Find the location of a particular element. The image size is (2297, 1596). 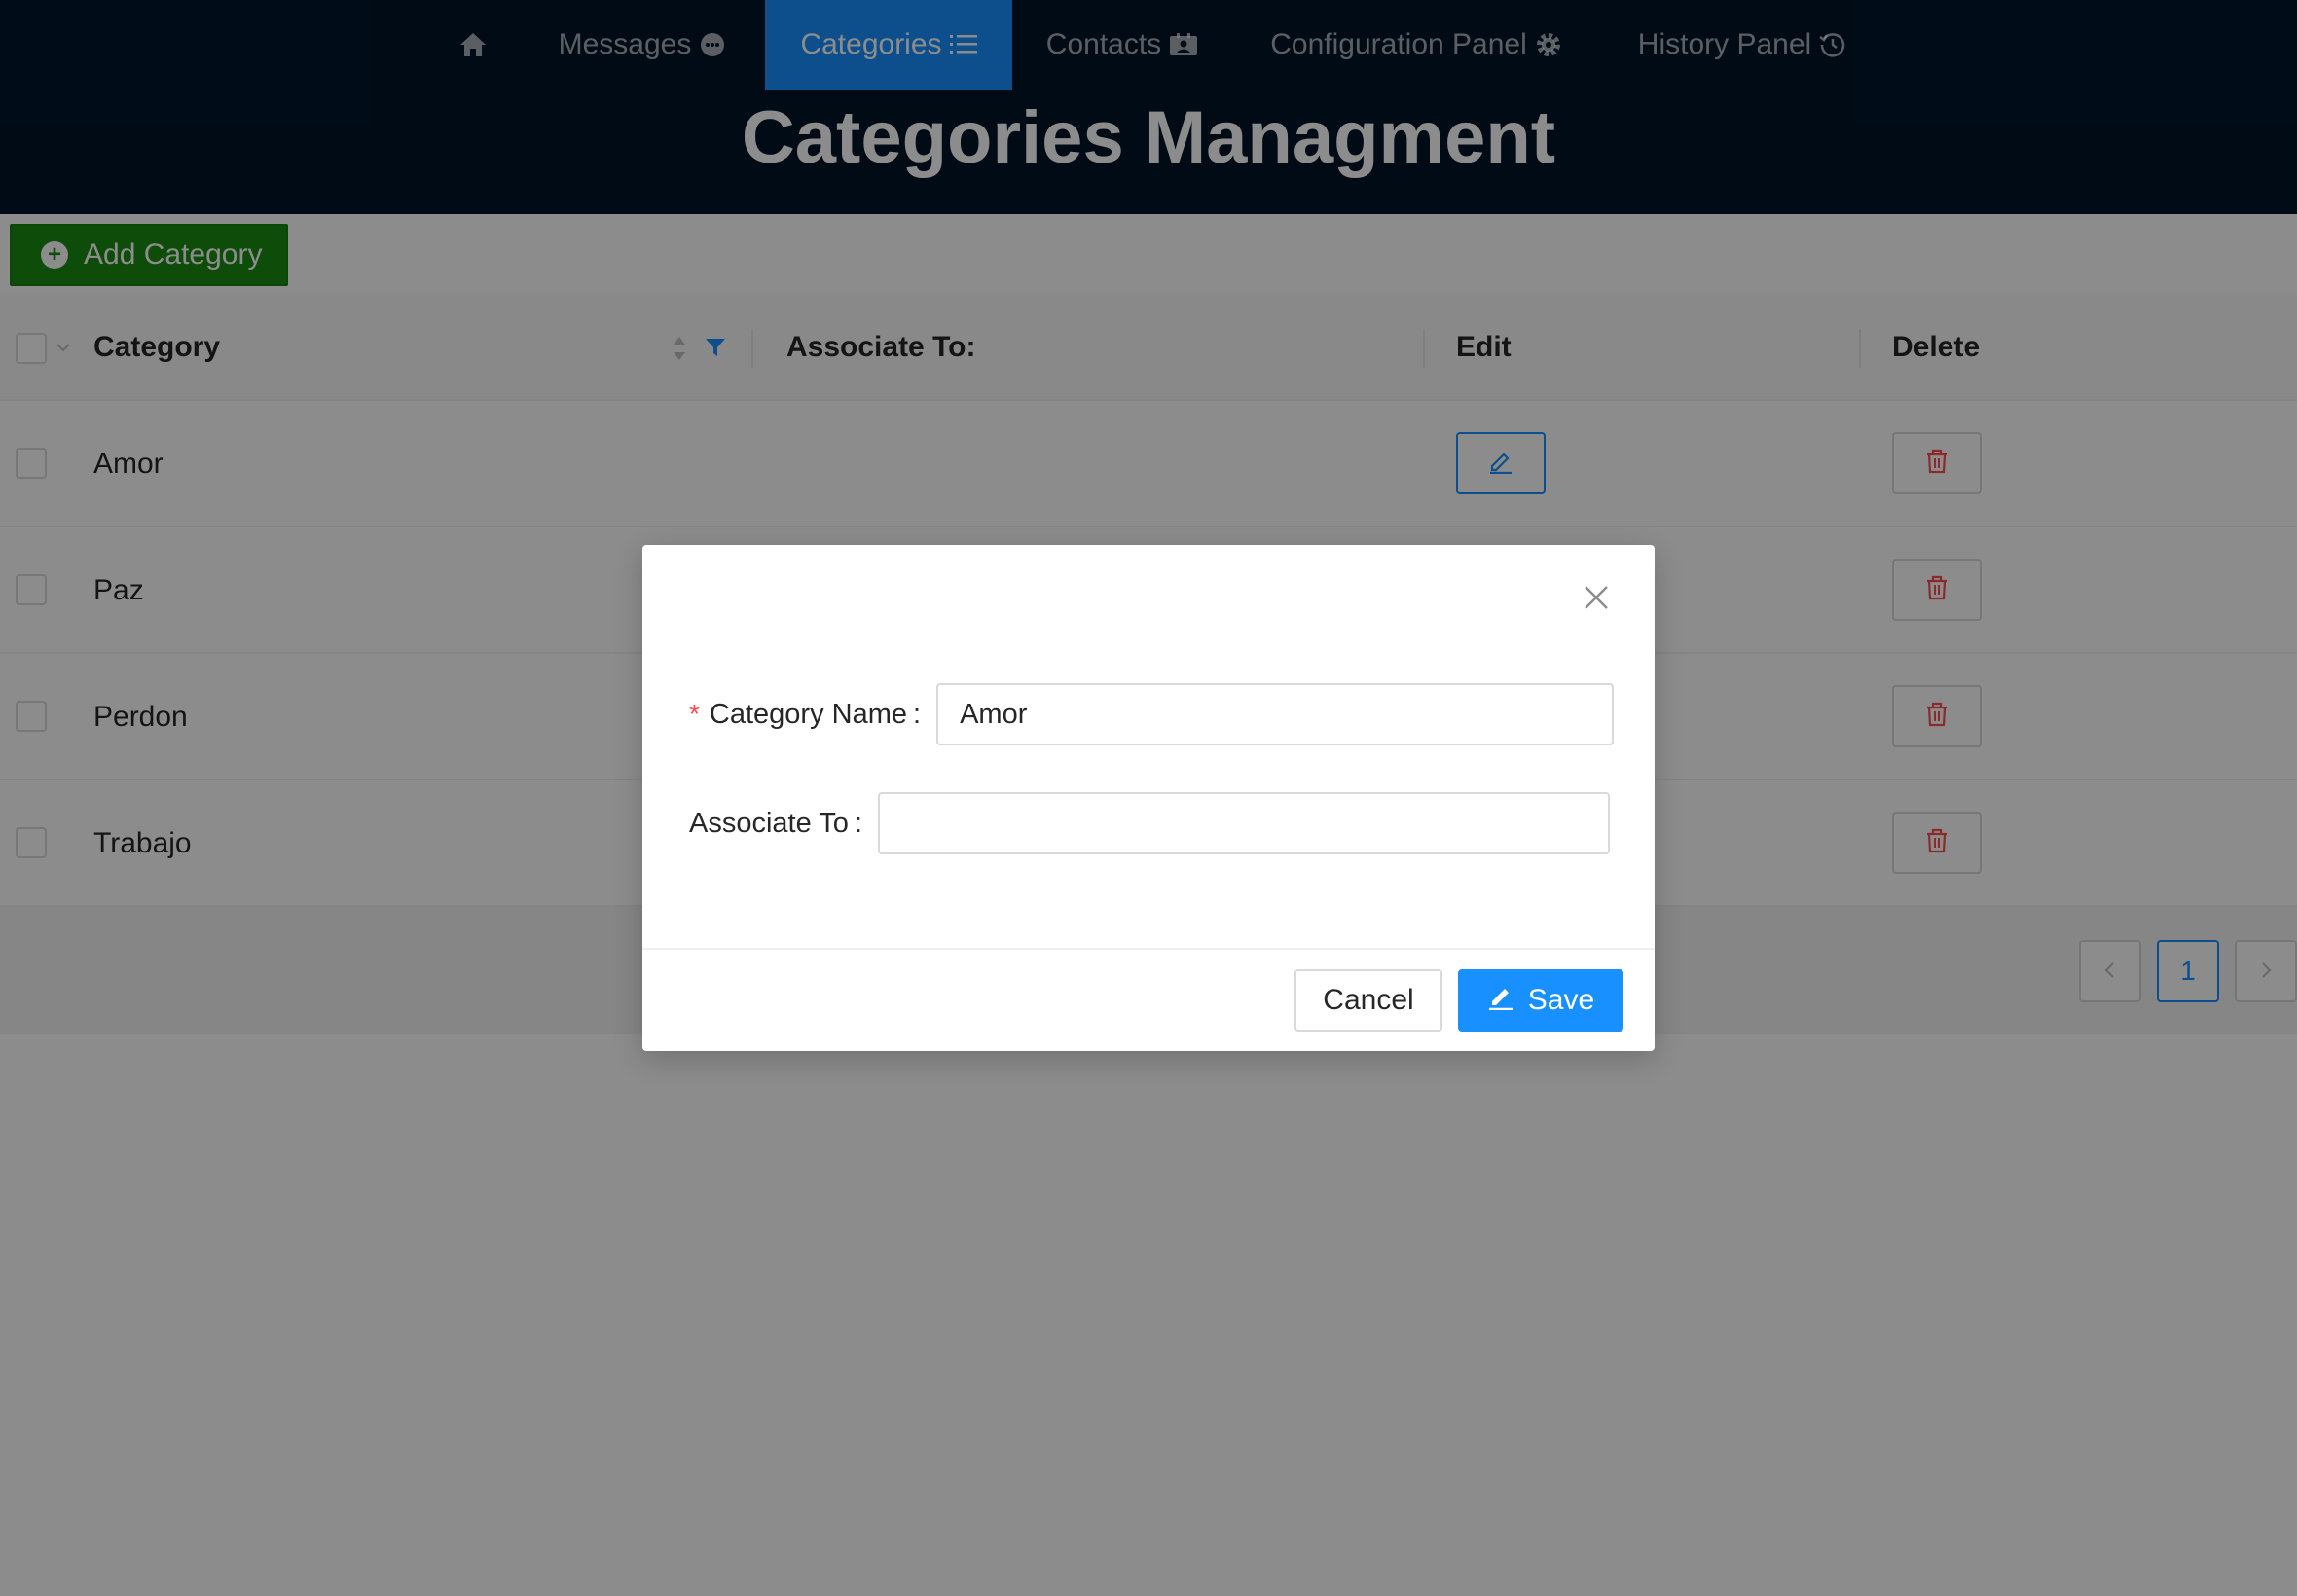

close-icon is located at coordinates (1596, 600).